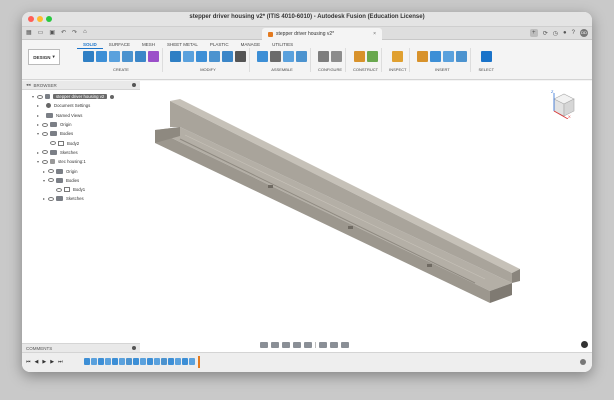  What do you see at coordinates (85, 32) in the screenshot?
I see `home-icon: ⌂` at bounding box center [85, 32].